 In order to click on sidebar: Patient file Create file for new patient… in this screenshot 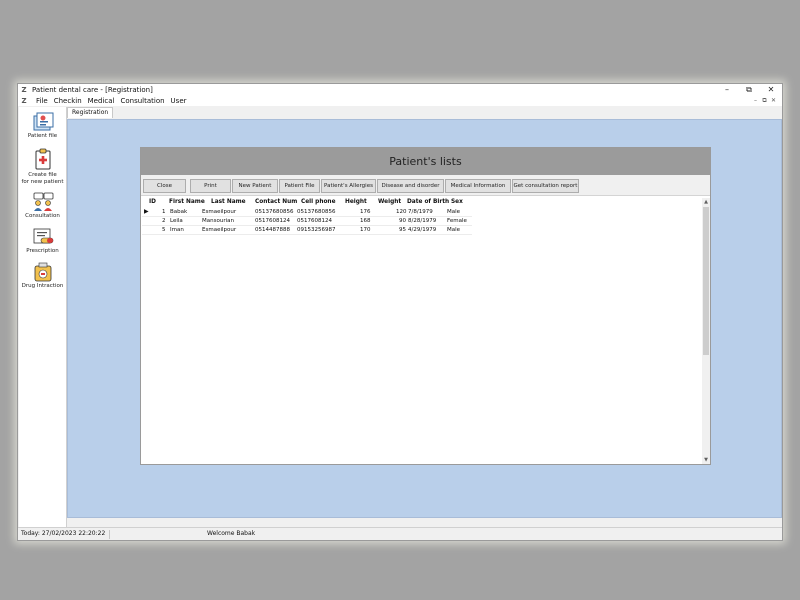, I will do `click(43, 317)`.